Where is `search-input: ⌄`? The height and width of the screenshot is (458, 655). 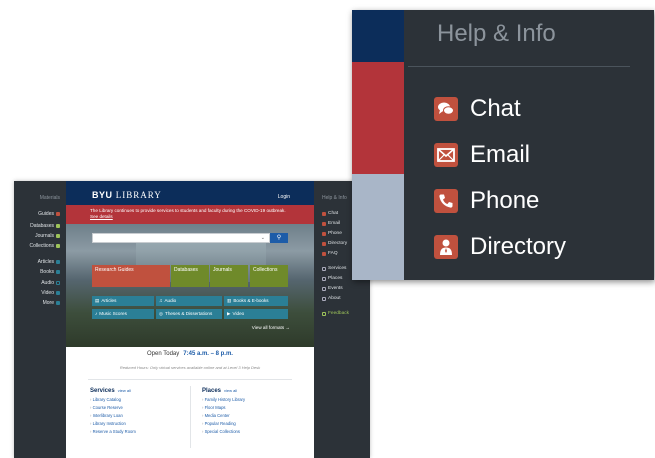
search-input: ⌄ is located at coordinates (181, 238).